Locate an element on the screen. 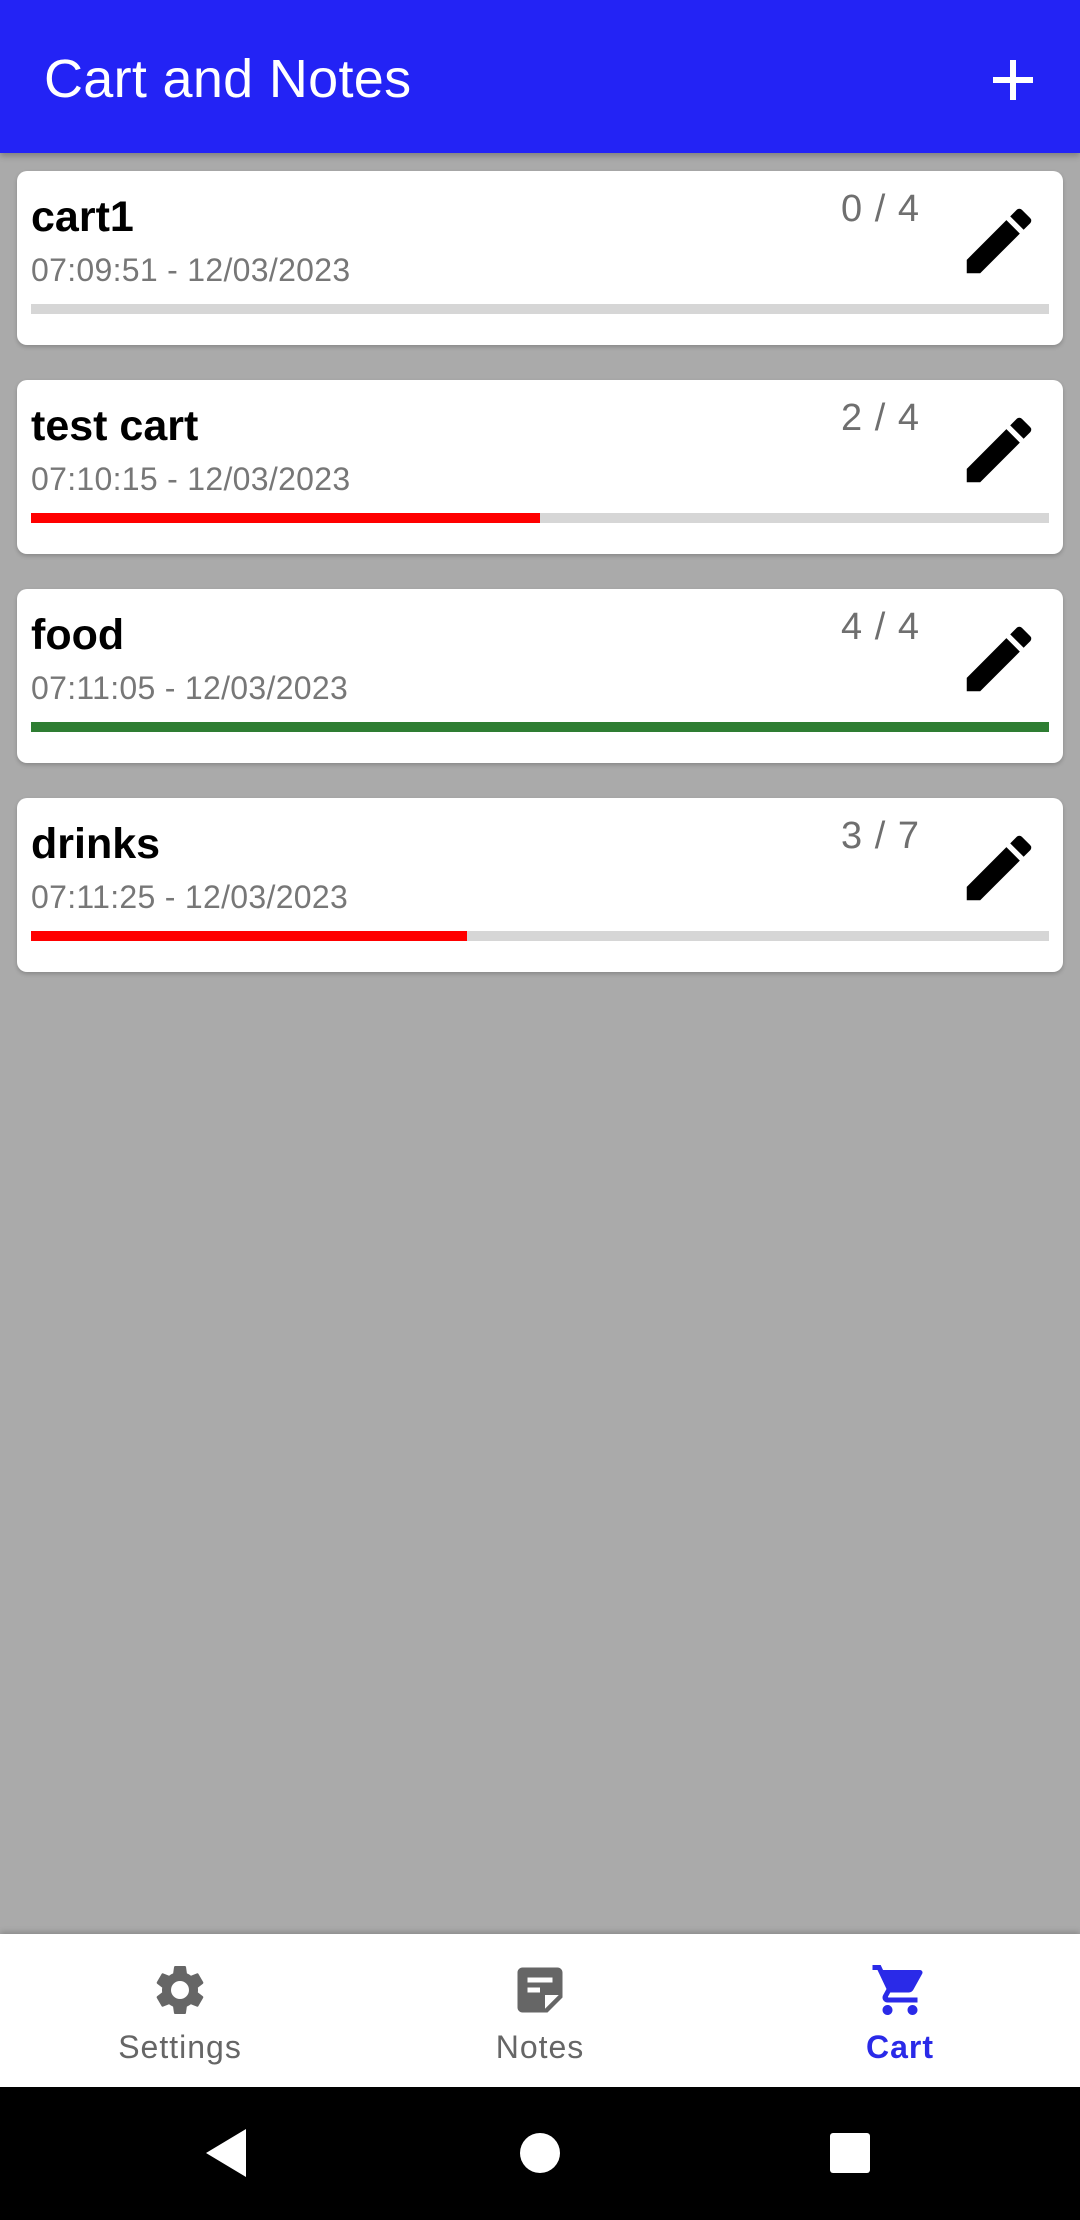 This screenshot has width=1080, height=2220. cart-name: cart1 is located at coordinates (82, 217).